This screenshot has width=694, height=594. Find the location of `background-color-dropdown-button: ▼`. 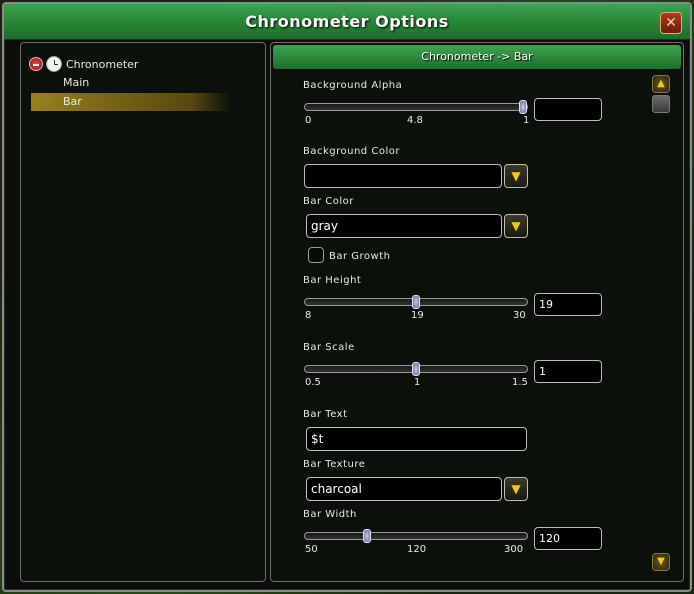

background-color-dropdown-button: ▼ is located at coordinates (516, 176).